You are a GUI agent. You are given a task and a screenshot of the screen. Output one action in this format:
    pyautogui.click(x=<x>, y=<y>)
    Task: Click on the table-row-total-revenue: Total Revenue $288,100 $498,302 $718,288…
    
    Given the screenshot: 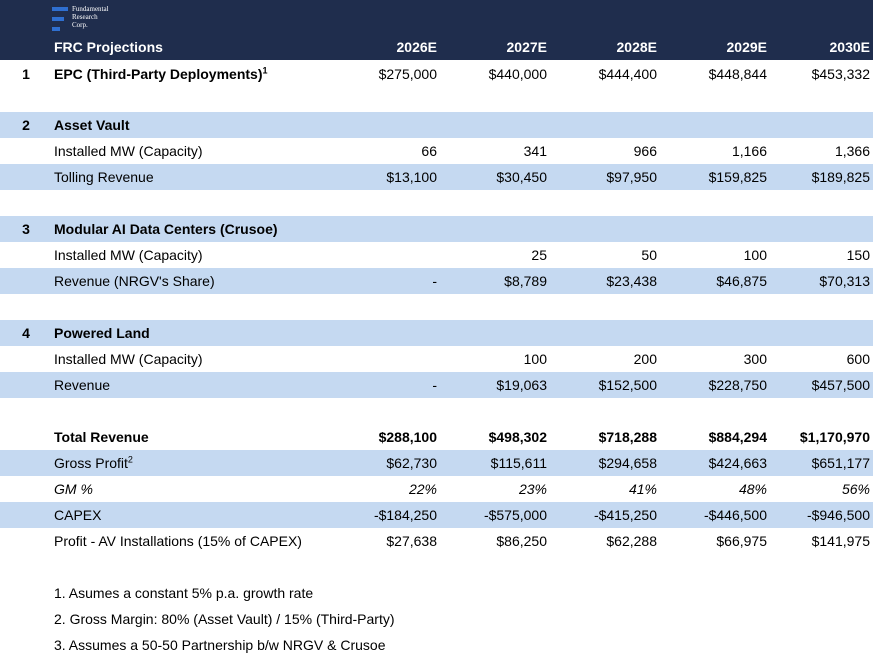 What is the action you would take?
    pyautogui.click(x=436, y=437)
    